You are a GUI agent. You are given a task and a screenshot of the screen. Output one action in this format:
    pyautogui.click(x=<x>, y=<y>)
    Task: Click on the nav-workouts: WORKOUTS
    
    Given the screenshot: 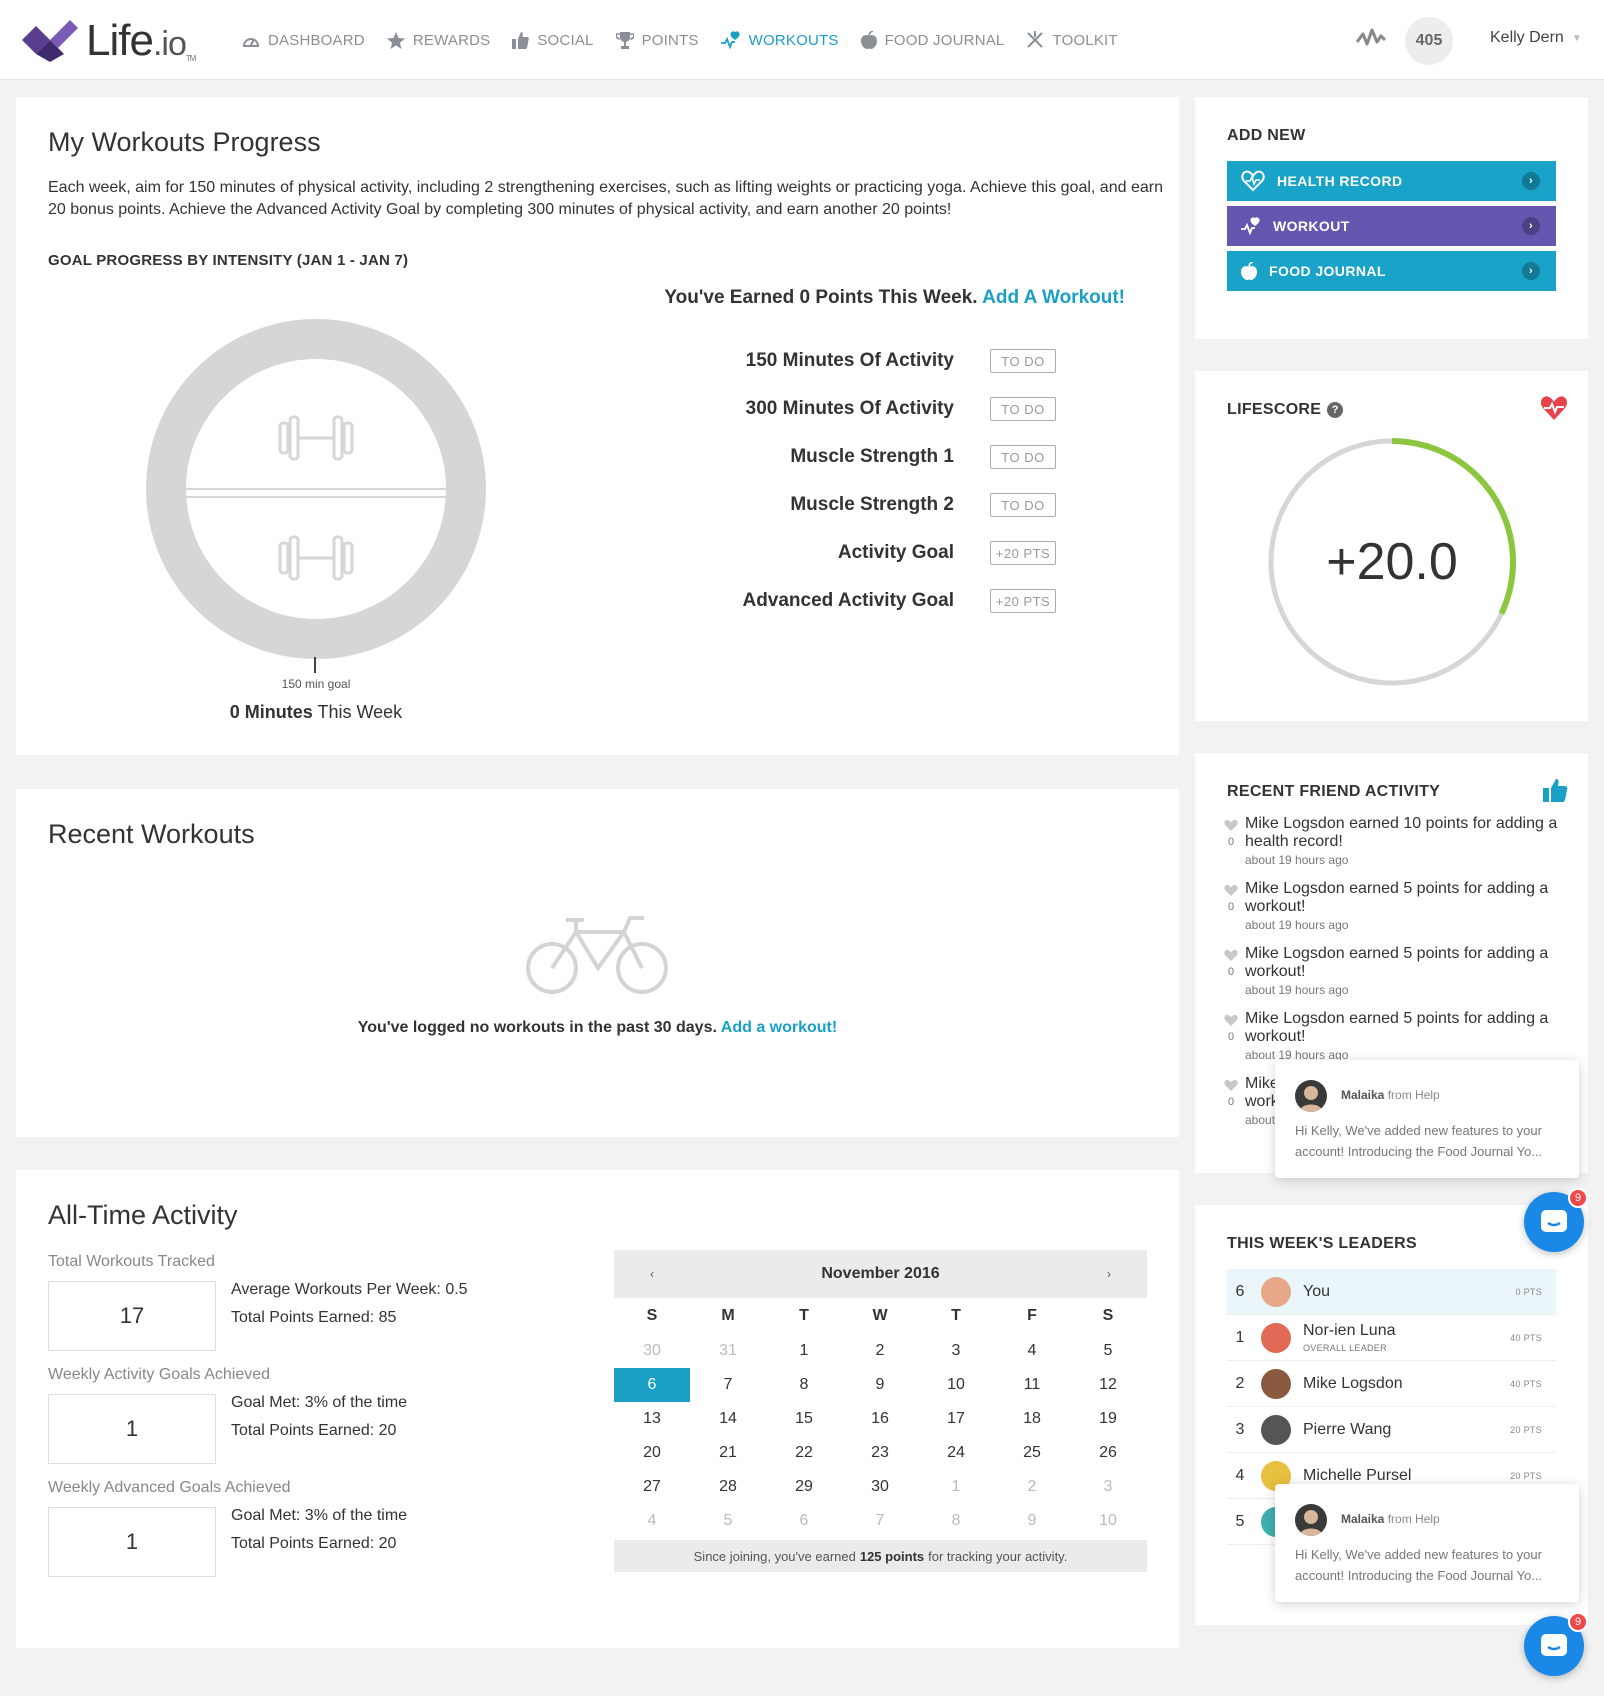 What is the action you would take?
    pyautogui.click(x=779, y=40)
    